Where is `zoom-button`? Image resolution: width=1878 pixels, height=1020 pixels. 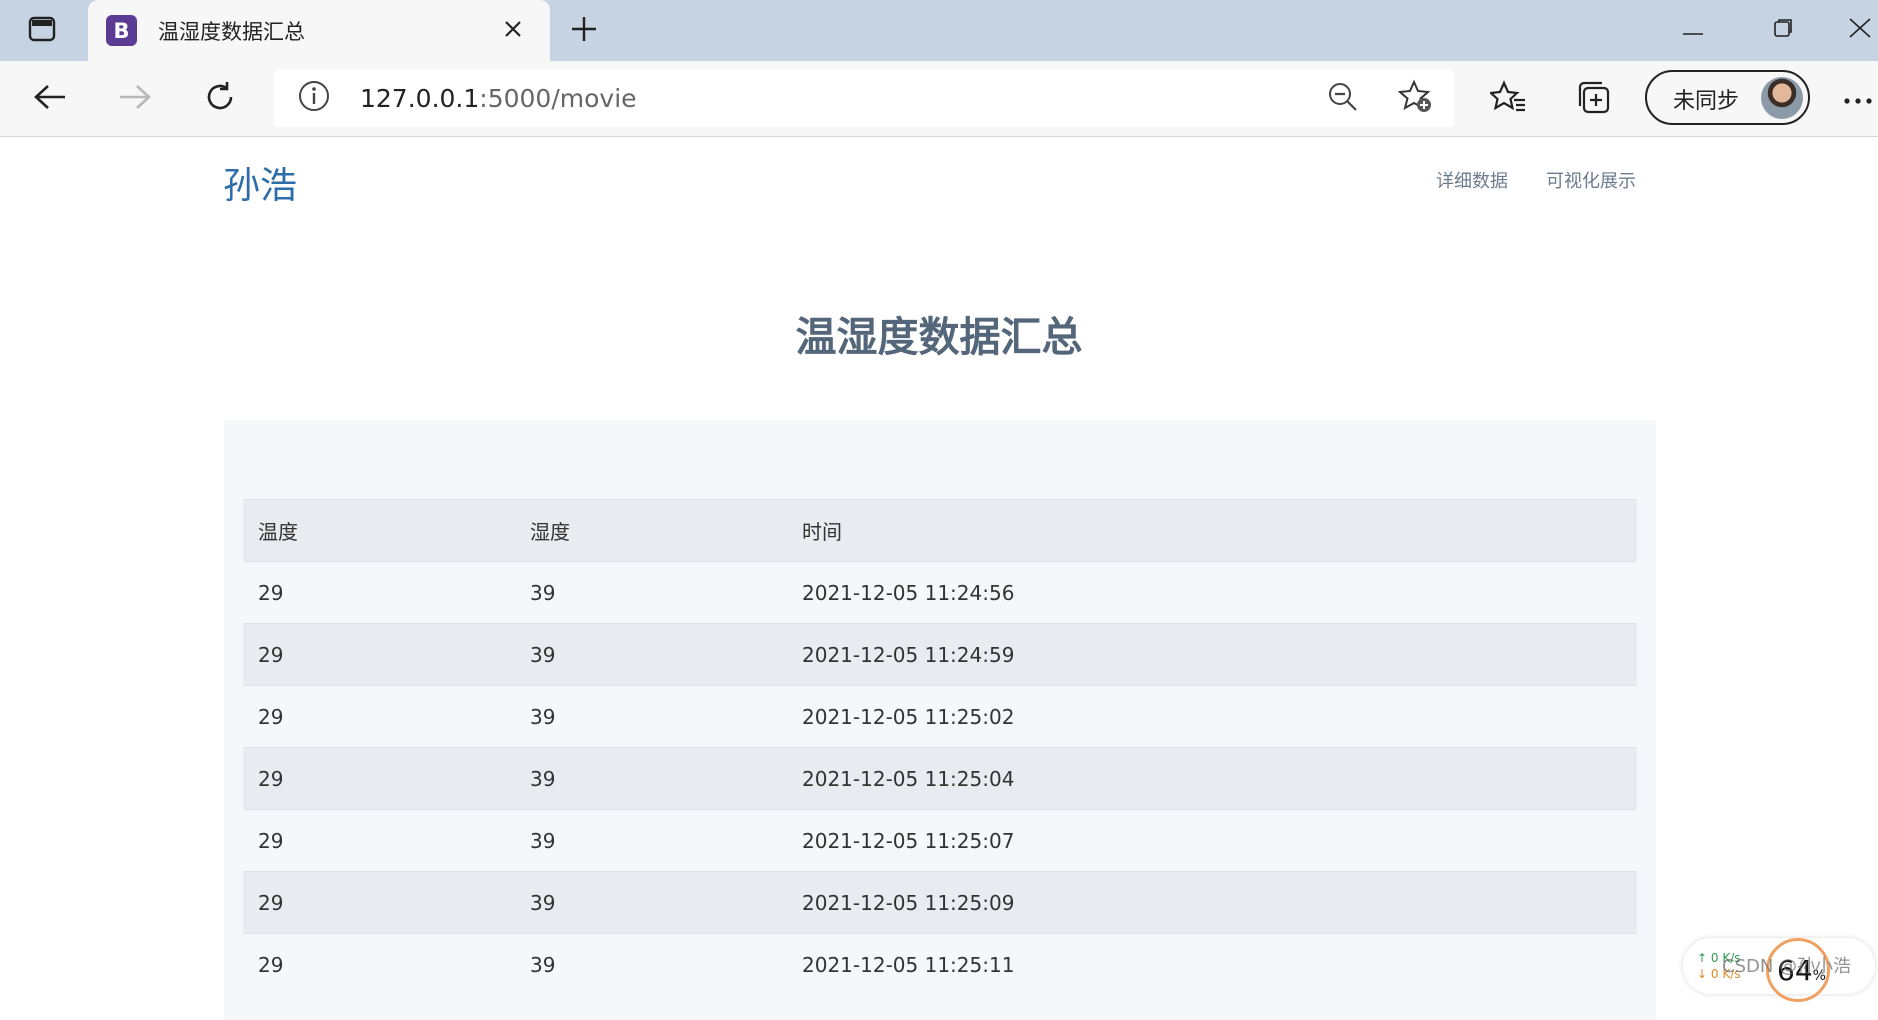
zoom-button is located at coordinates (1343, 99).